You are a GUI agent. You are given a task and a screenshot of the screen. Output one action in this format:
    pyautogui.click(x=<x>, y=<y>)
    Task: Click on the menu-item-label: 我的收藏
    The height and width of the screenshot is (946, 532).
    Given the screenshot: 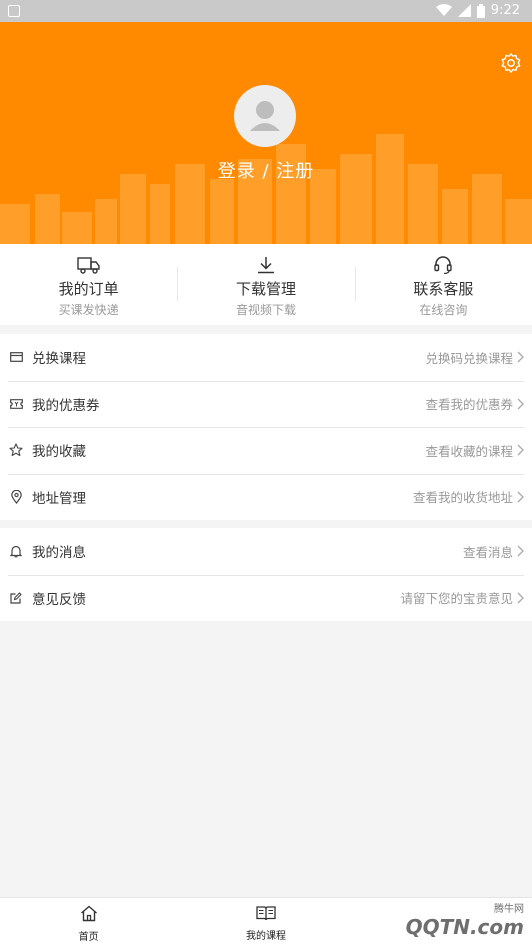 What is the action you would take?
    pyautogui.click(x=59, y=452)
    